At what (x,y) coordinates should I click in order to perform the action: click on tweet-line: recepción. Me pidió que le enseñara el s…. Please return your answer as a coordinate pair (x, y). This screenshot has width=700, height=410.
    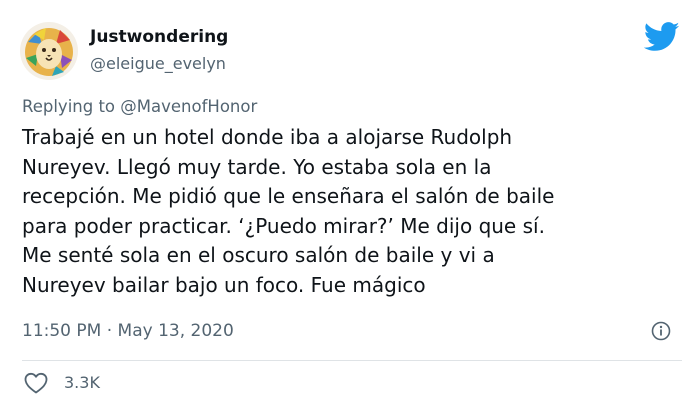
    Looking at the image, I should click on (288, 196).